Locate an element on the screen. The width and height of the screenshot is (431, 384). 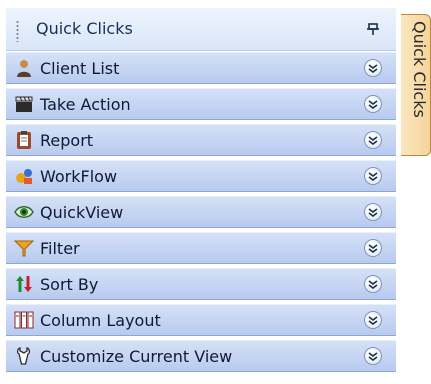
menu-item-take-action: Take Action is located at coordinates (201, 104).